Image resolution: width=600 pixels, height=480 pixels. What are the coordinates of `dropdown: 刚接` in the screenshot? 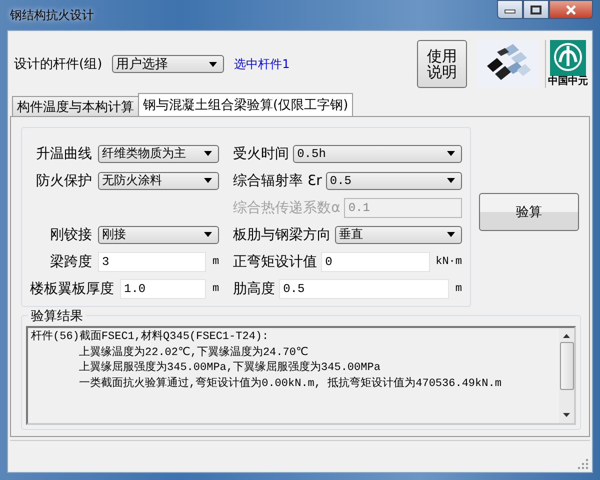 It's located at (159, 235).